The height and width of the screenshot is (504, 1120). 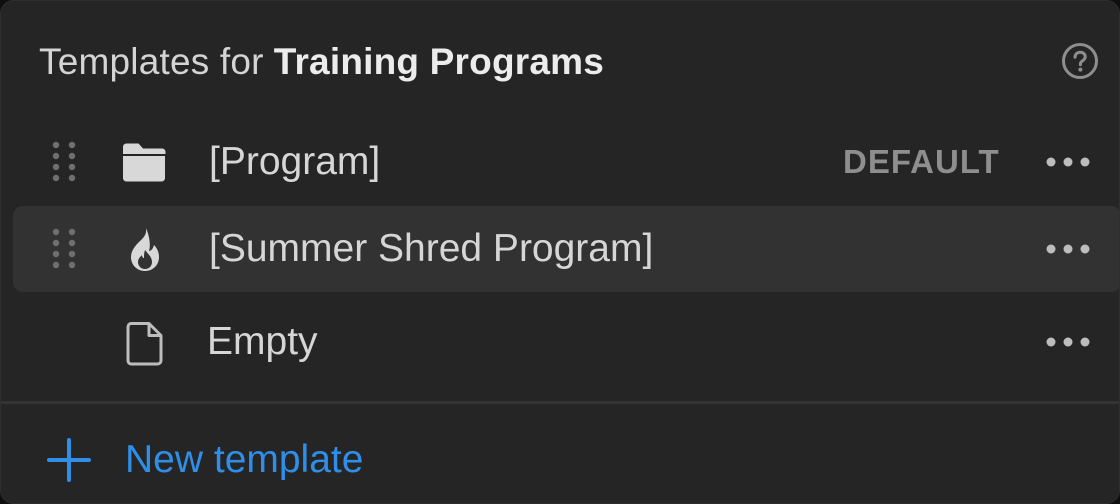 What do you see at coordinates (1080, 61) in the screenshot?
I see `question-circle-icon` at bounding box center [1080, 61].